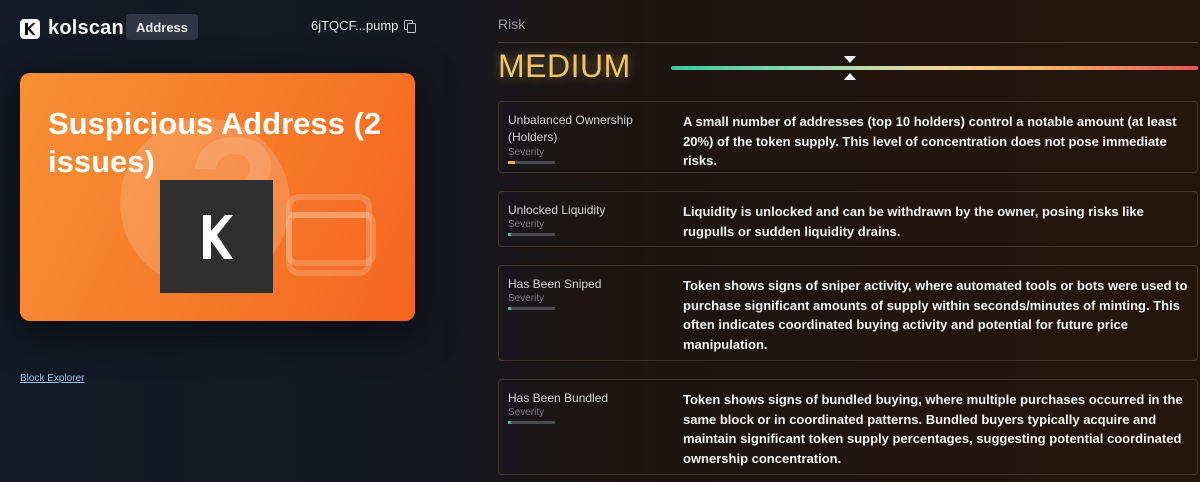 Image resolution: width=1200 pixels, height=482 pixels. What do you see at coordinates (850, 69) in the screenshot?
I see `risk-meter-marker` at bounding box center [850, 69].